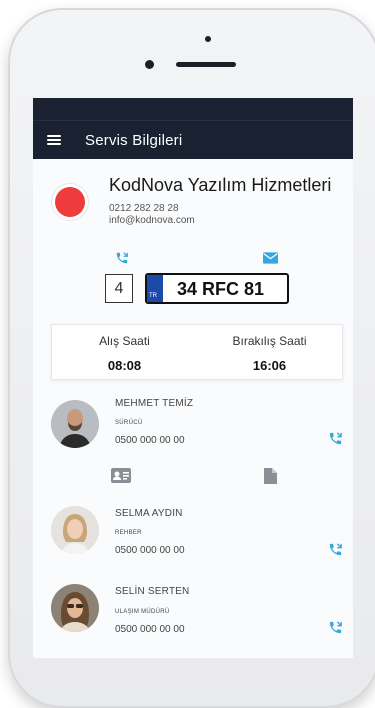 This screenshot has width=375, height=708. What do you see at coordinates (270, 476) in the screenshot?
I see `document-icon` at bounding box center [270, 476].